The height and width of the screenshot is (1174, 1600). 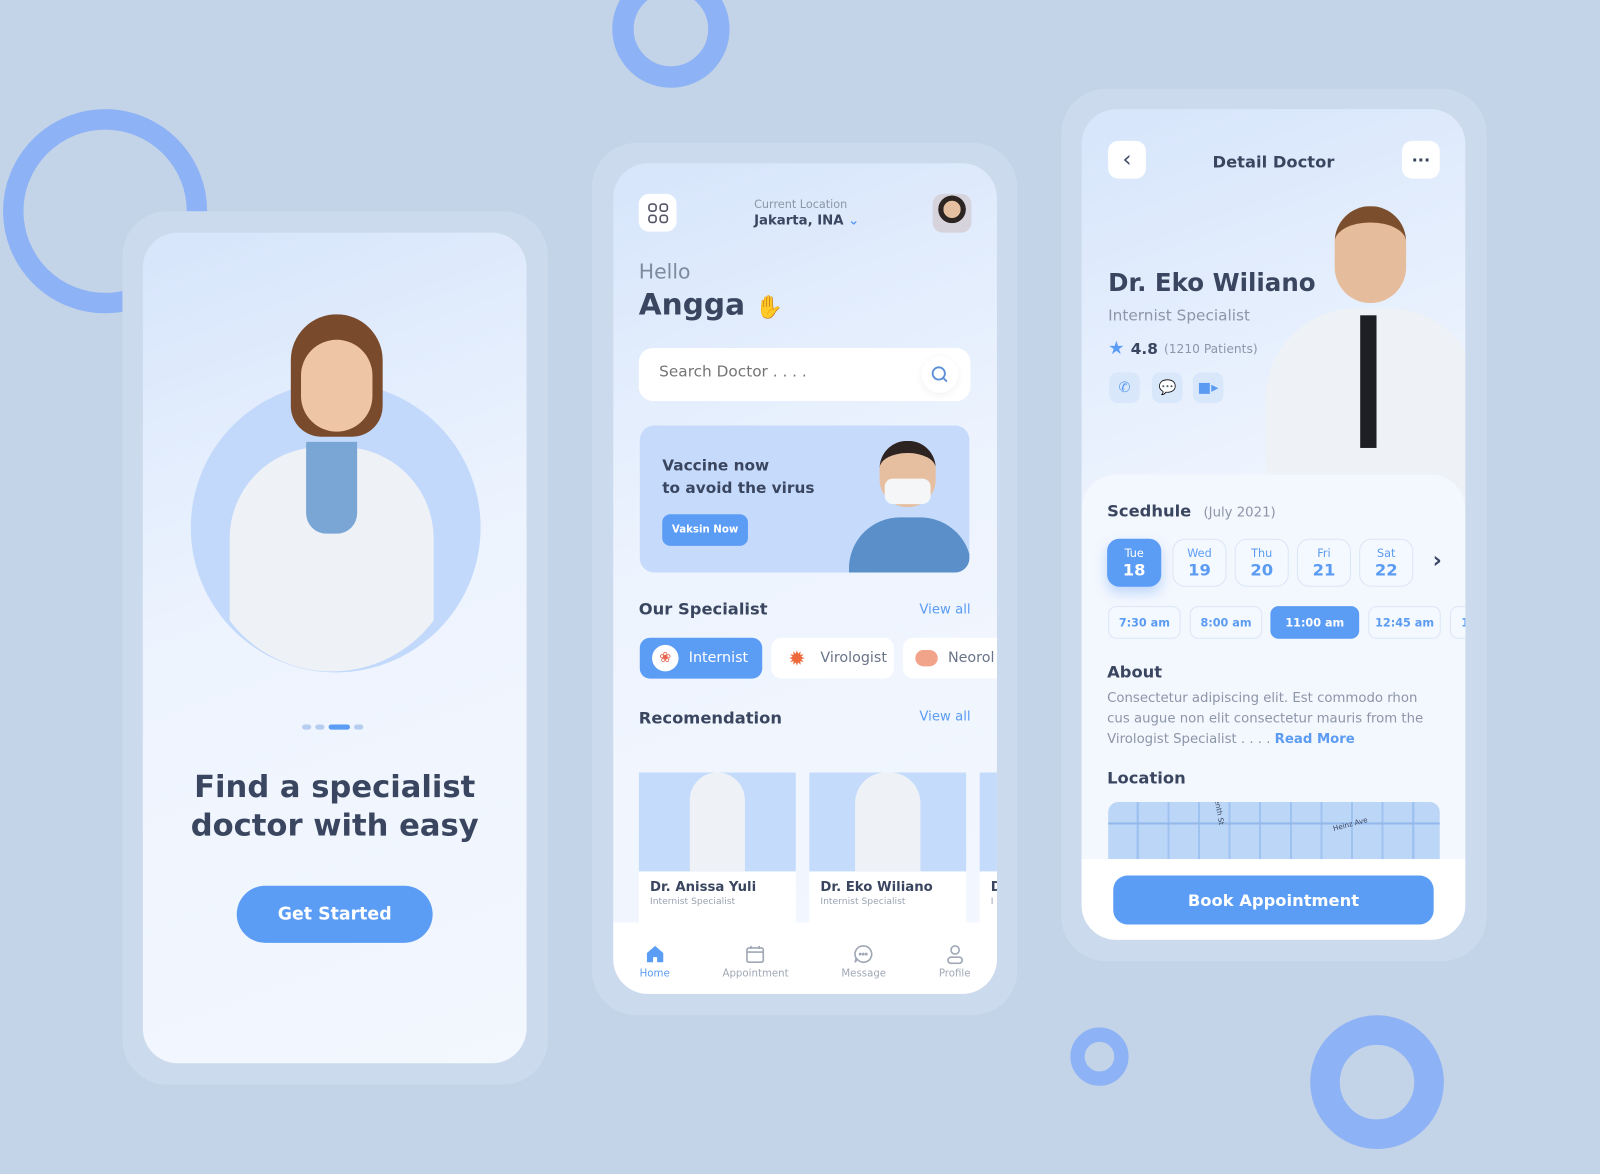 What do you see at coordinates (1183, 348) in the screenshot?
I see `rating: ★ 4.8 (1210 Patients)` at bounding box center [1183, 348].